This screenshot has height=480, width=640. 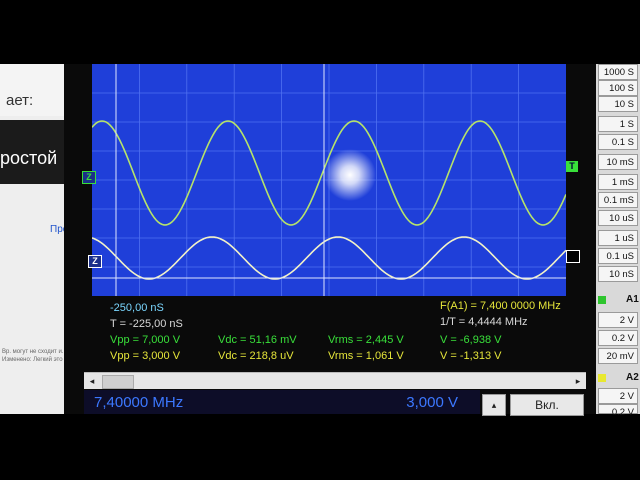 What do you see at coordinates (350, 175) in the screenshot?
I see `screen-glare` at bounding box center [350, 175].